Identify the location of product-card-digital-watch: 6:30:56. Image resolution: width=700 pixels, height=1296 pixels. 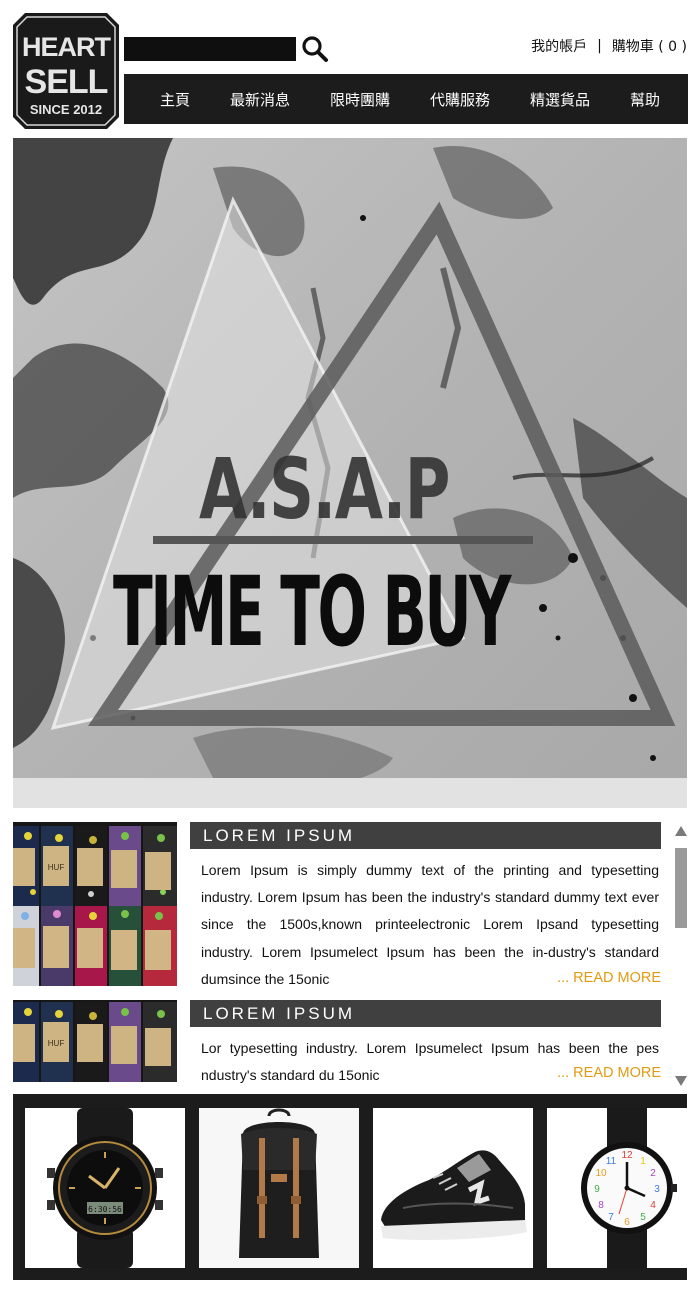
(105, 1188).